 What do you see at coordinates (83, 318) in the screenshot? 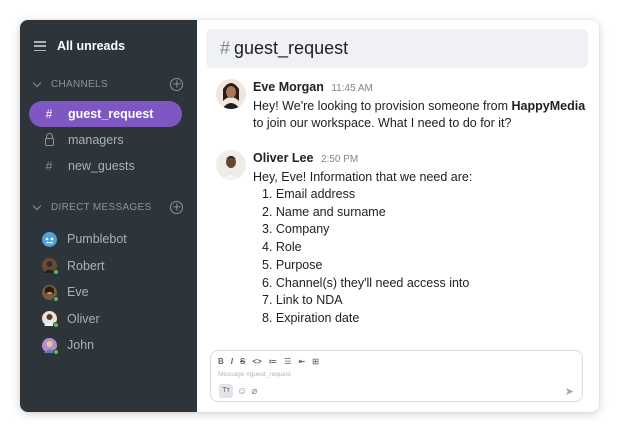
I see `dm-label: Oliver` at bounding box center [83, 318].